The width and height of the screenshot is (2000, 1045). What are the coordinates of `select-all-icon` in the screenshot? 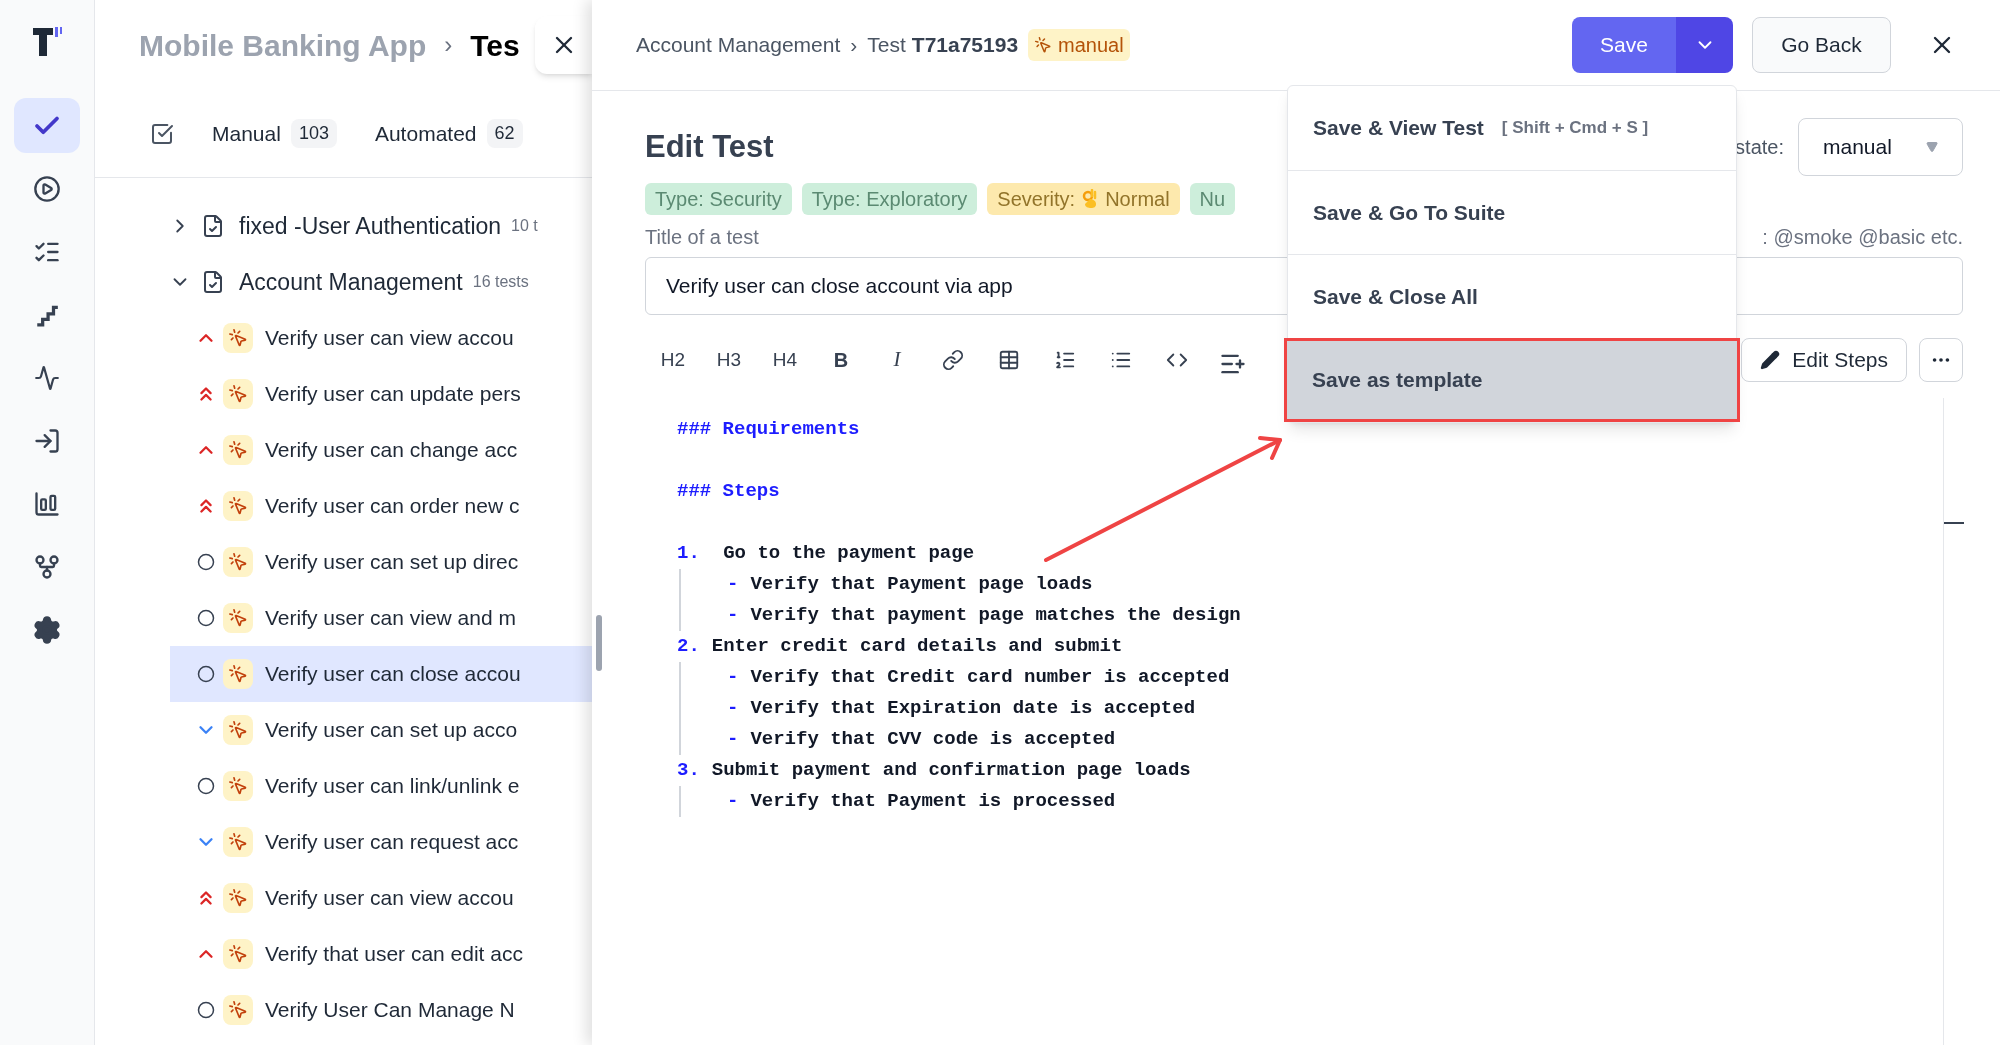 It's located at (162, 133).